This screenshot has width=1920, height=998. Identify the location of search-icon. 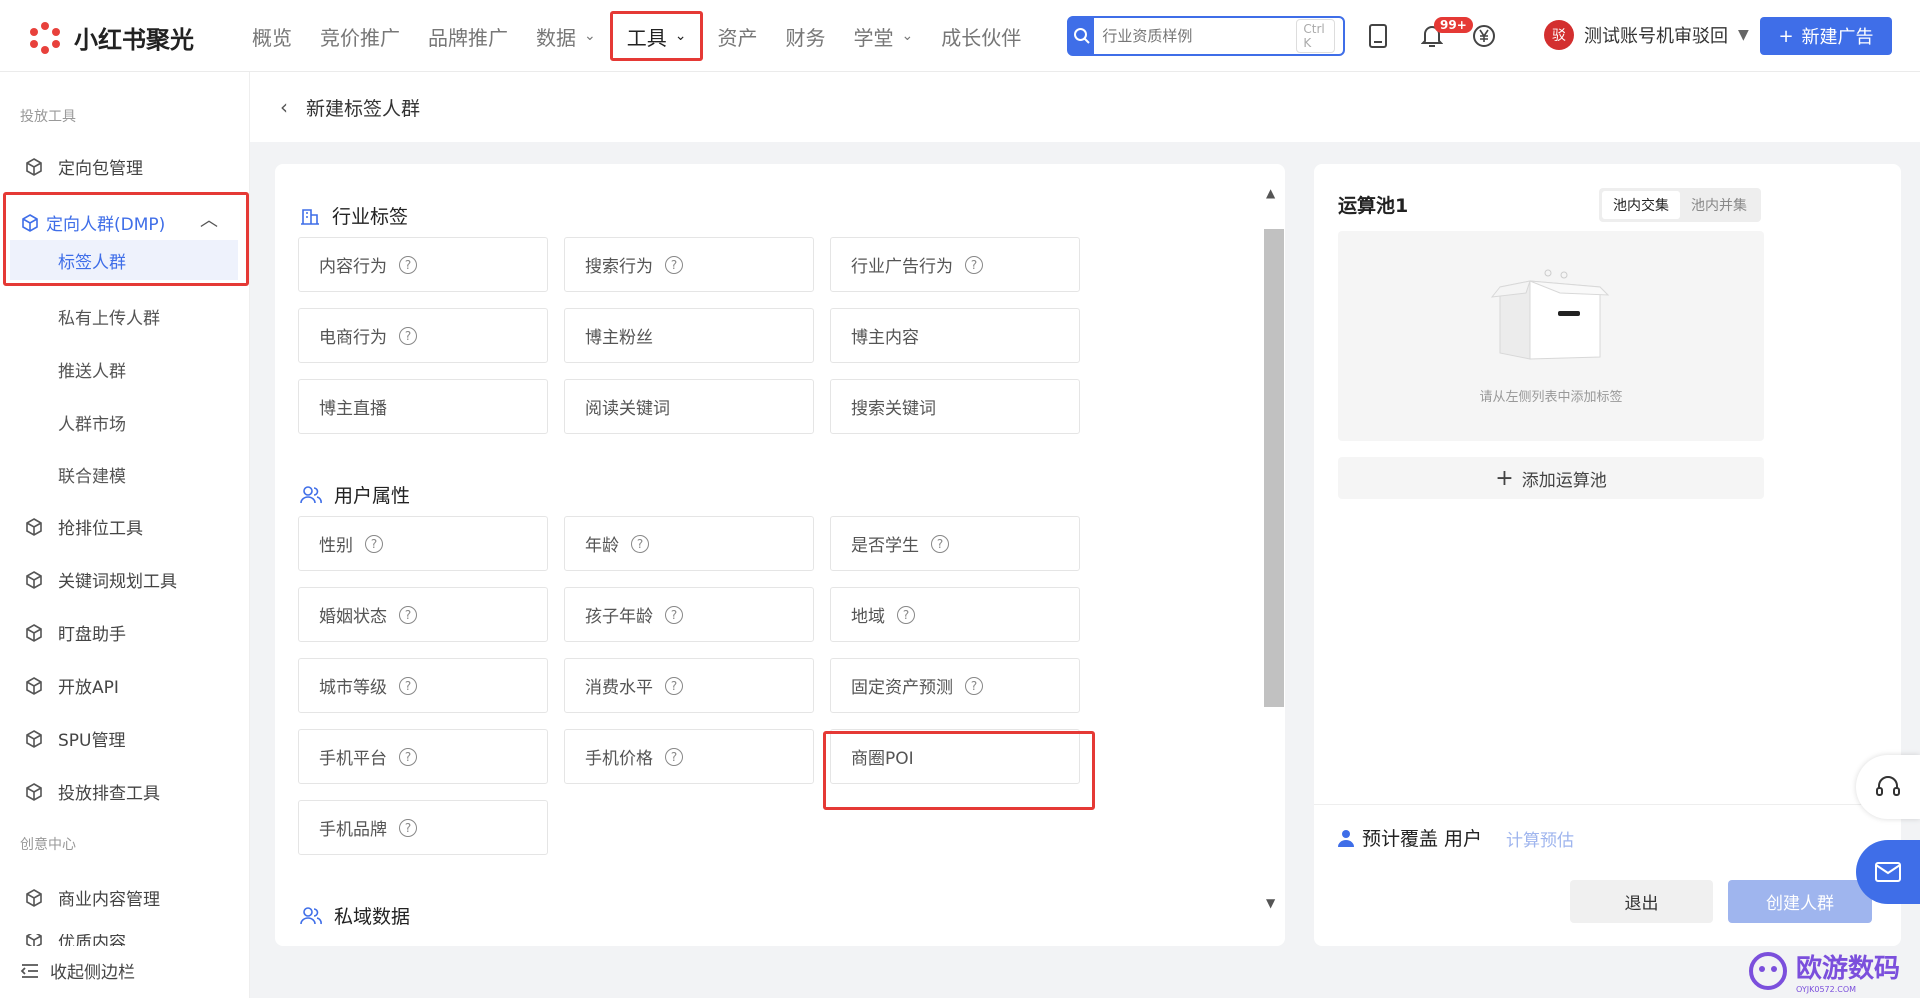
(1082, 36).